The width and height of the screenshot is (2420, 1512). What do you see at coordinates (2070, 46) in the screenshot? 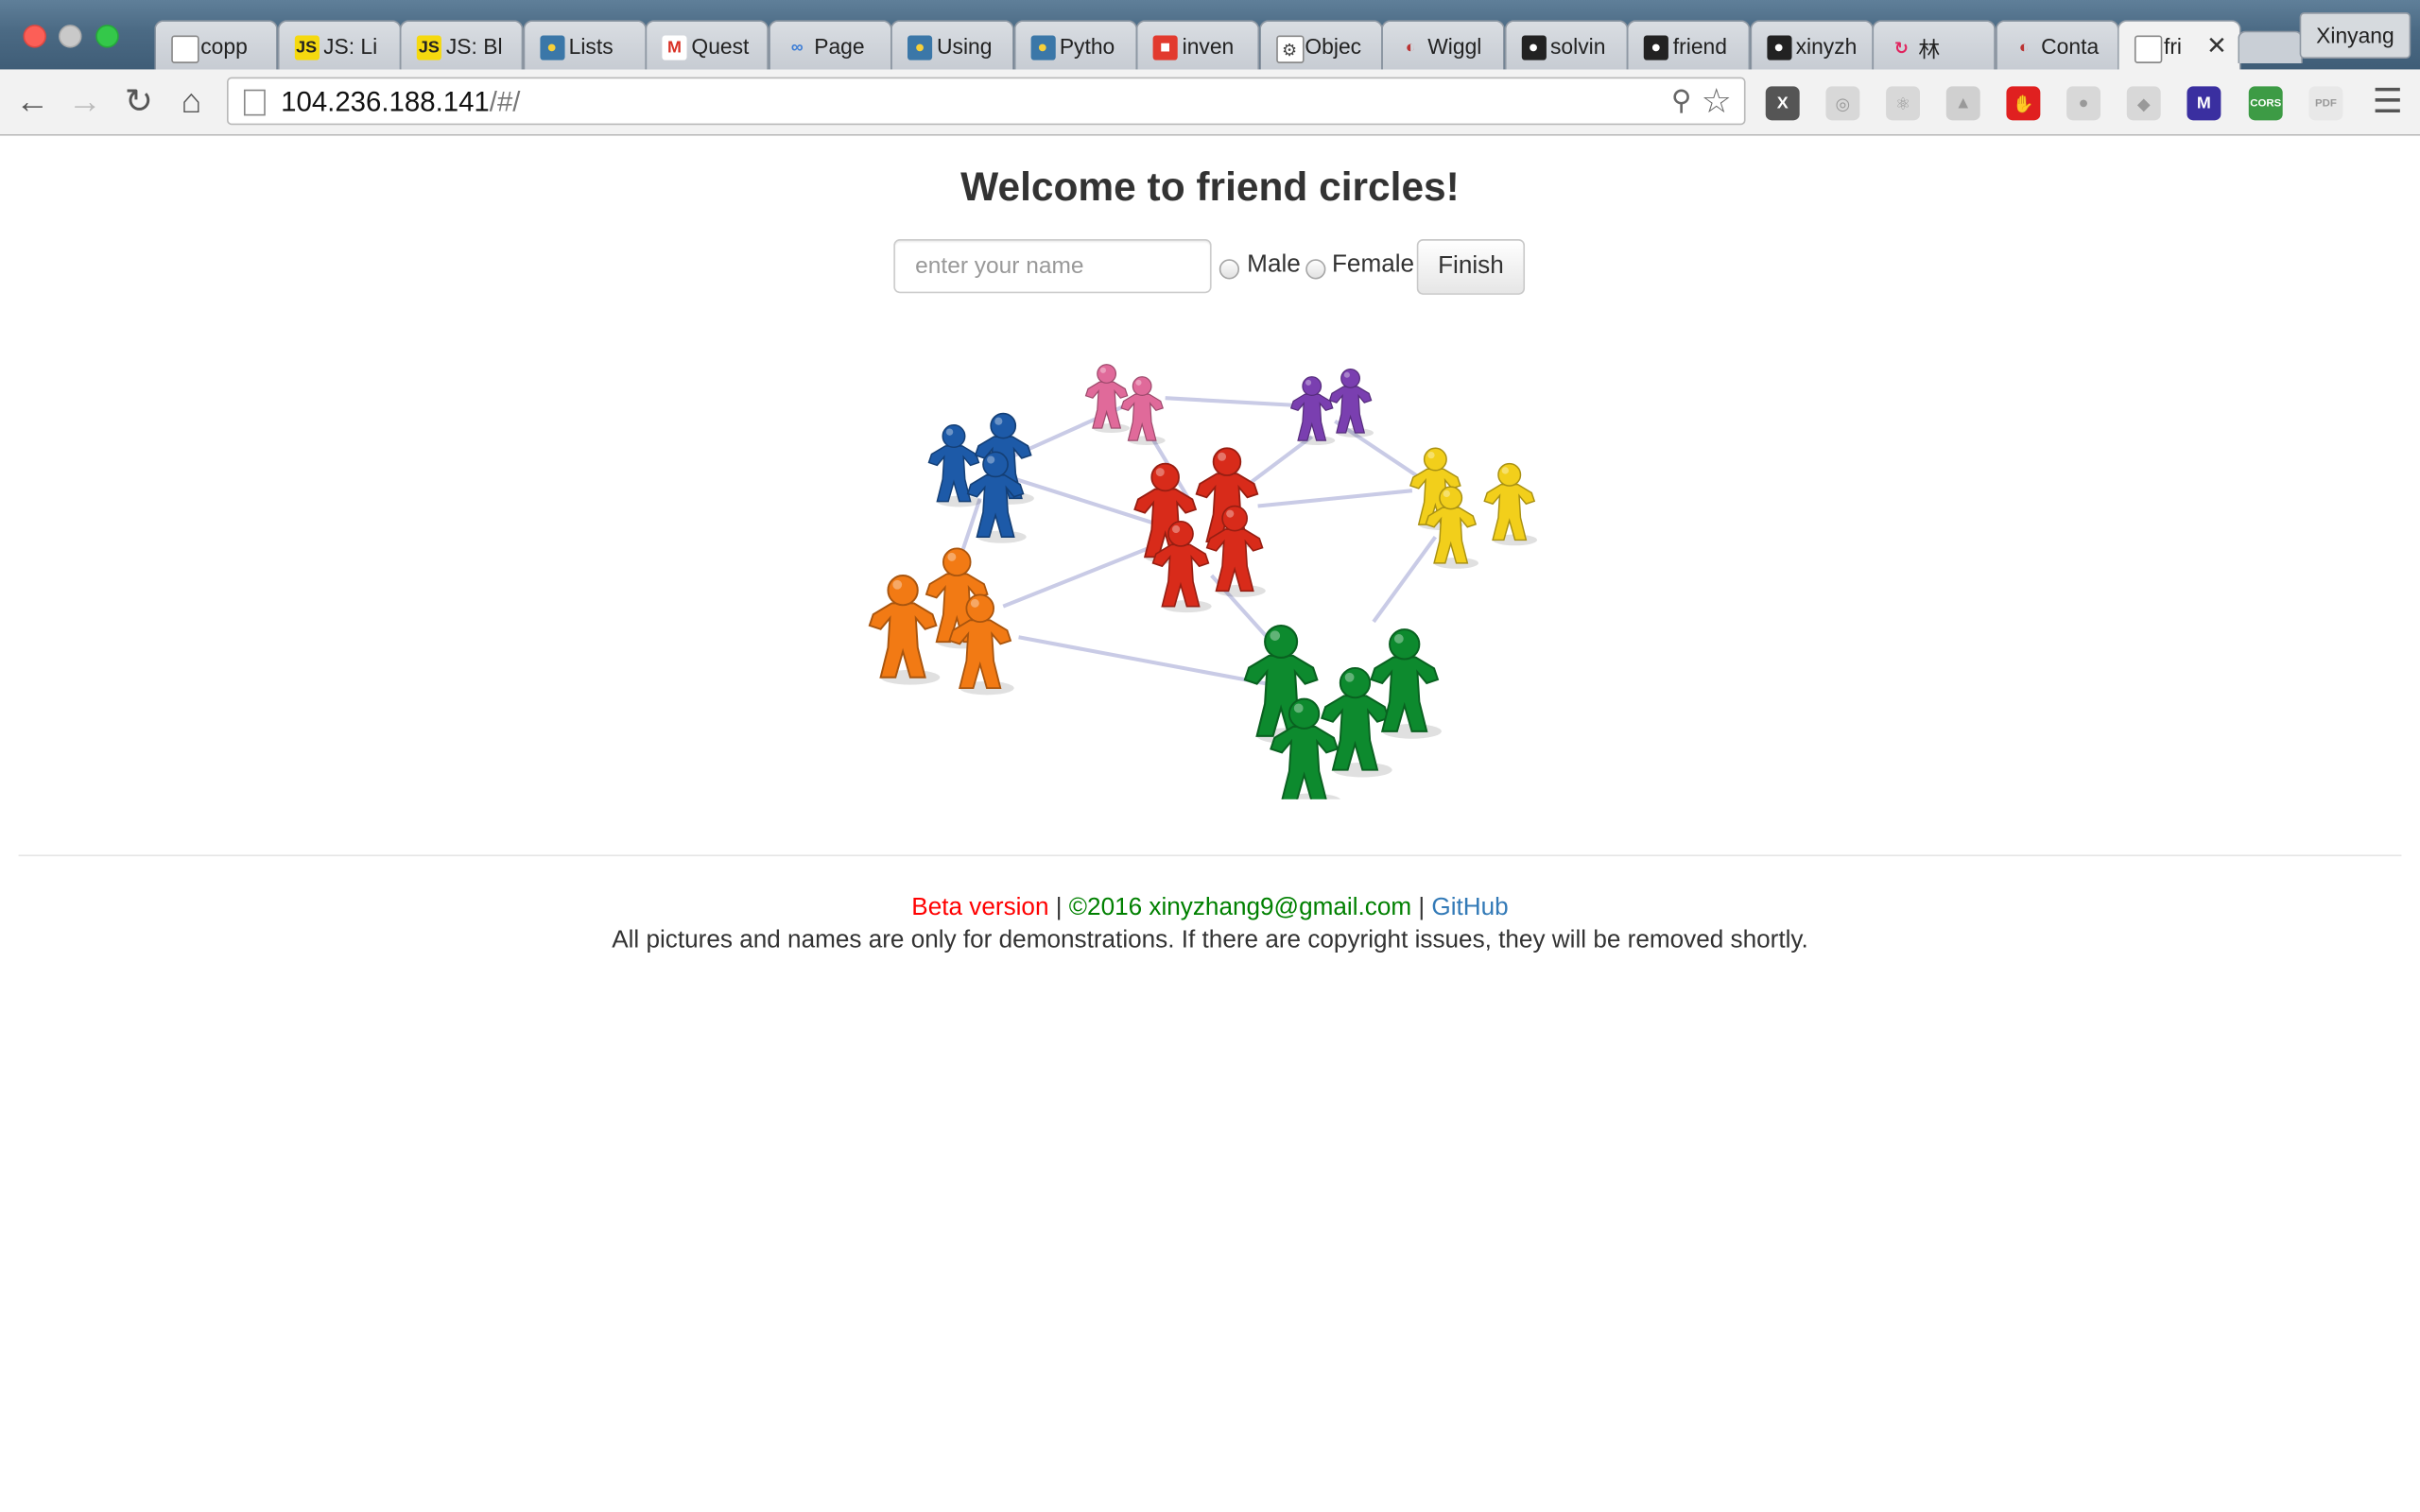
I see `tab-label: Conta` at bounding box center [2070, 46].